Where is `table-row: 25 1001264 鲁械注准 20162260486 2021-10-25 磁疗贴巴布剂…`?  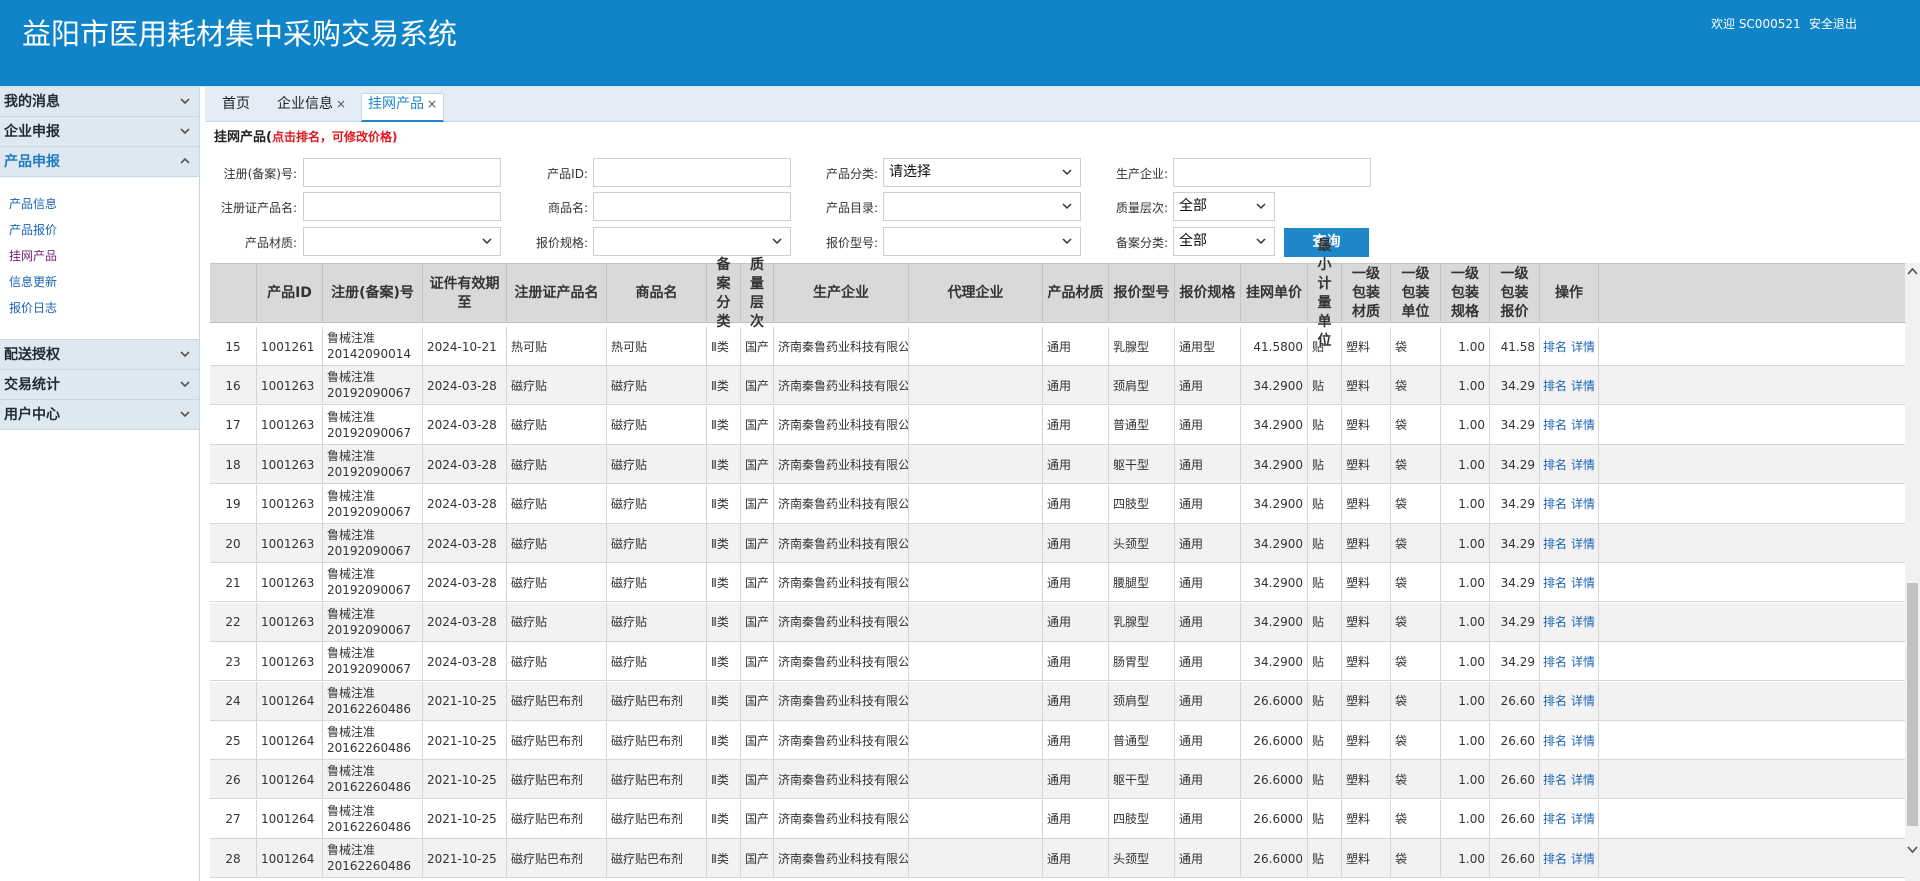 table-row: 25 1001264 鲁械注准 20162260486 2021-10-25 磁疗贴巴布剂… is located at coordinates (1057, 740).